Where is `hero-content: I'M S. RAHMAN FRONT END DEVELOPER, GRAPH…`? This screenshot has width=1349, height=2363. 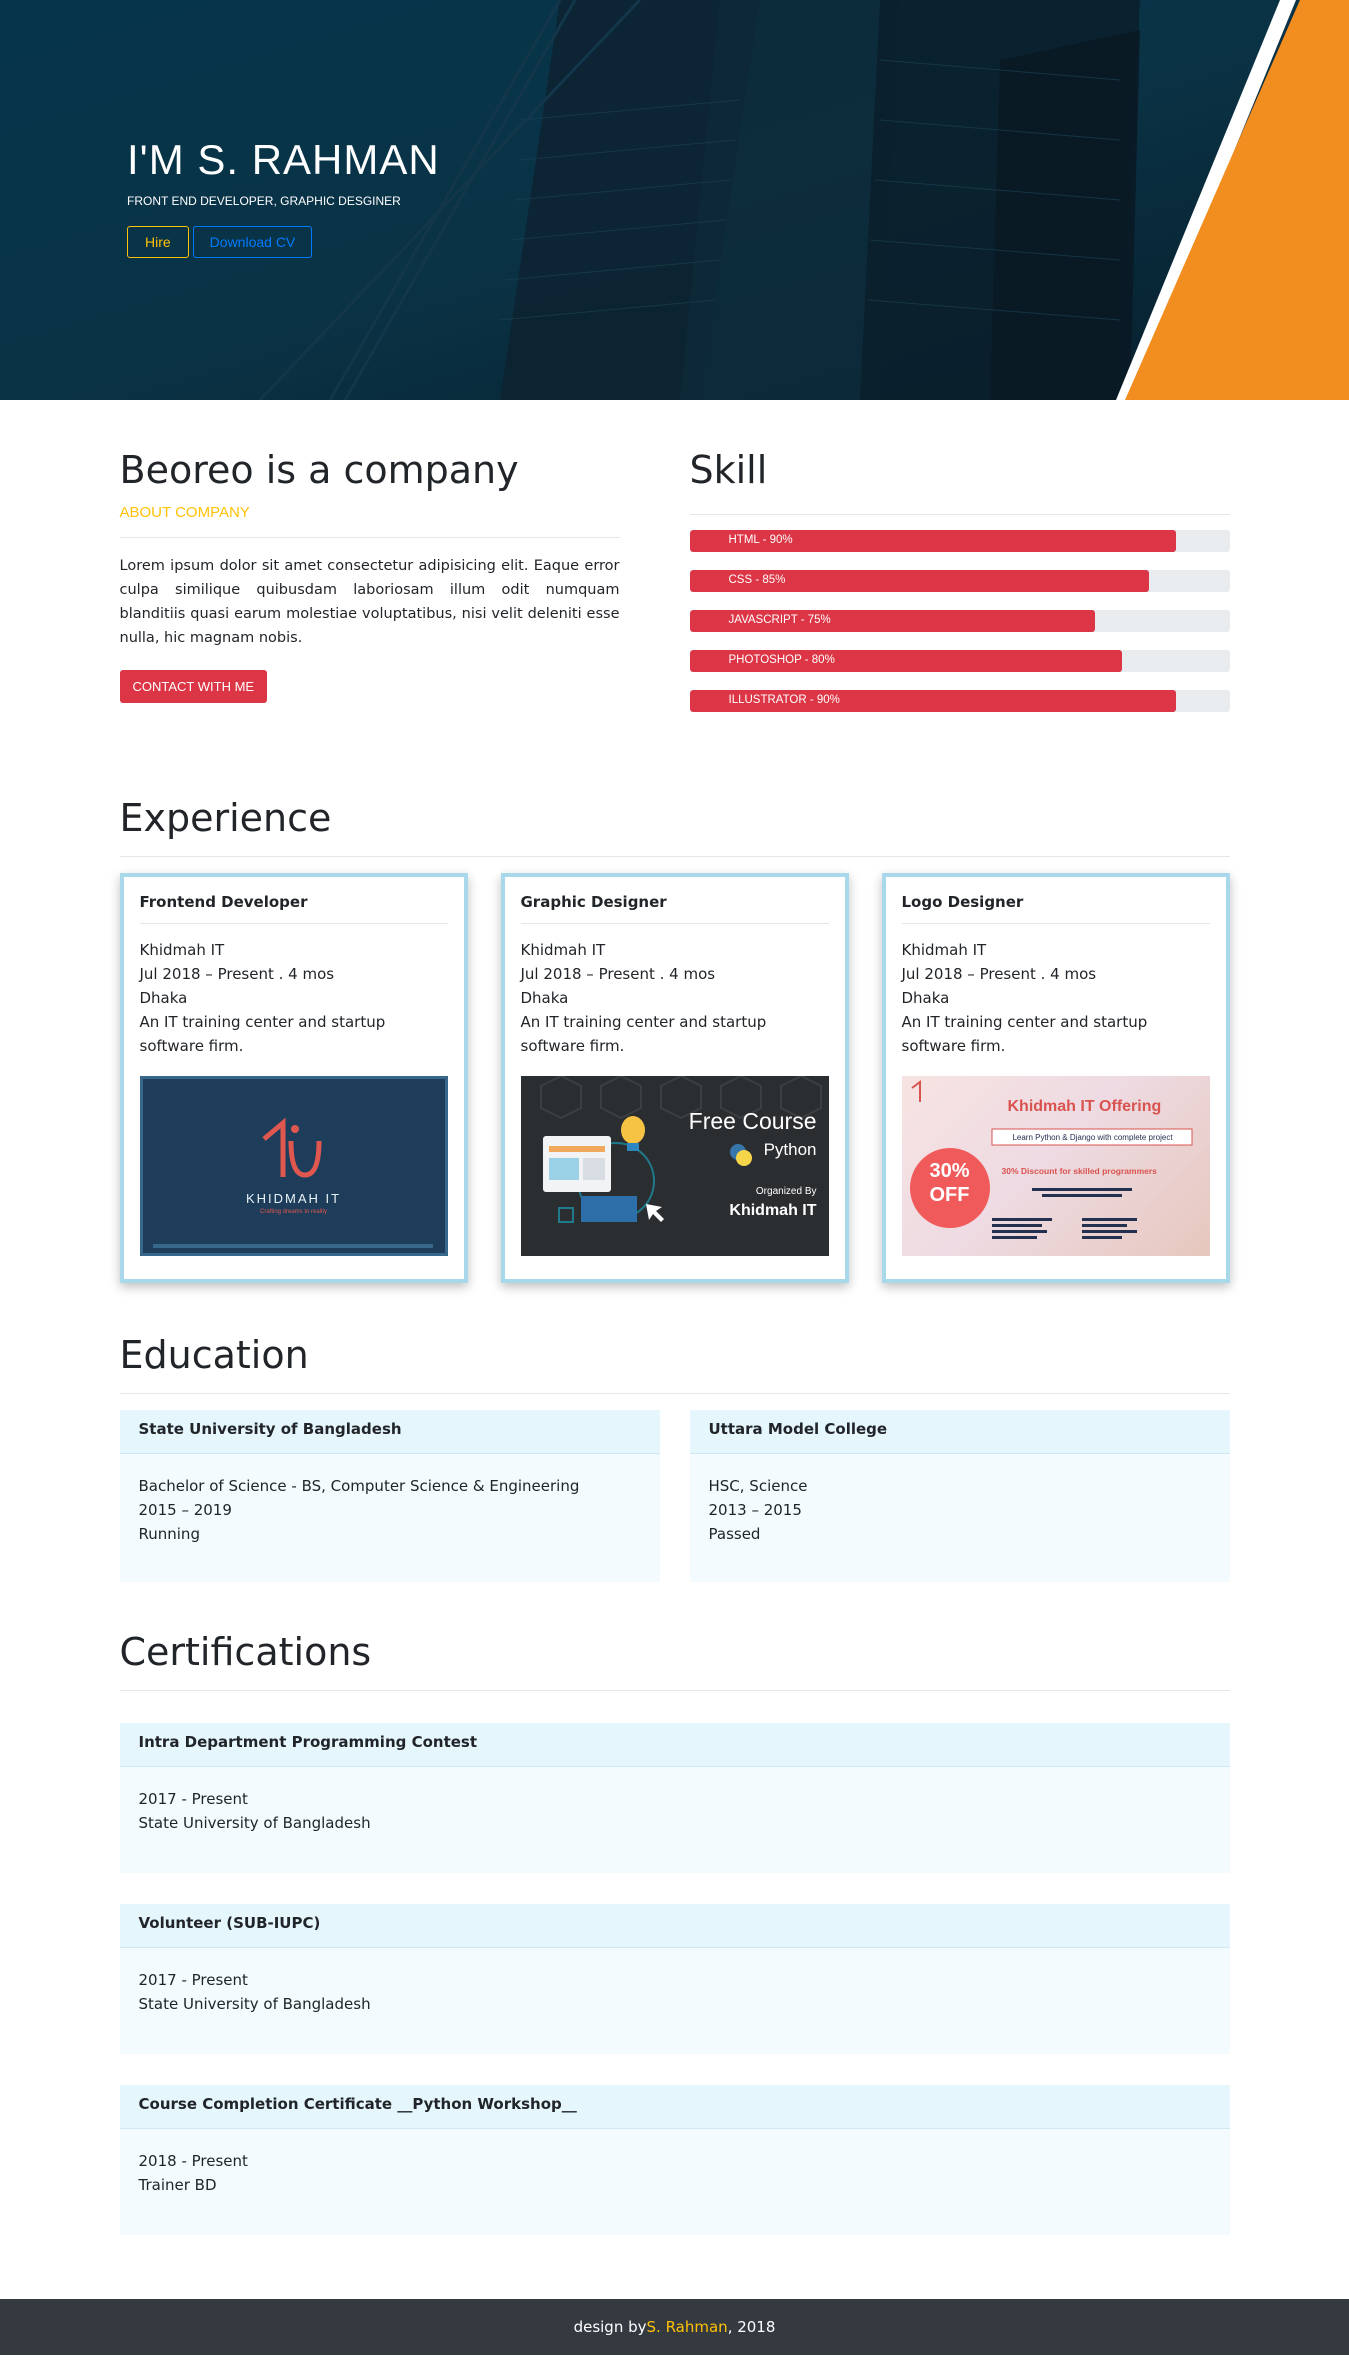 hero-content: I'M S. RAHMAN FRONT END DEVELOPER, GRAPH… is located at coordinates (283, 197).